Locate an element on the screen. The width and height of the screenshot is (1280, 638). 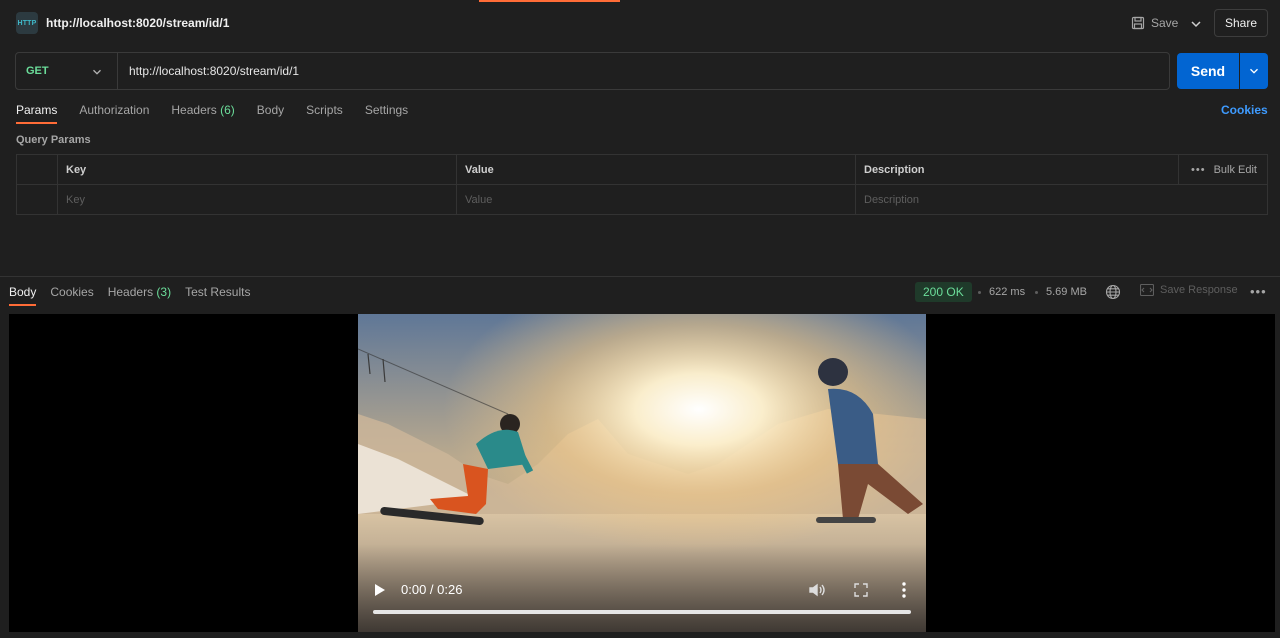
tab-scripts: Scripts is located at coordinates (324, 114).